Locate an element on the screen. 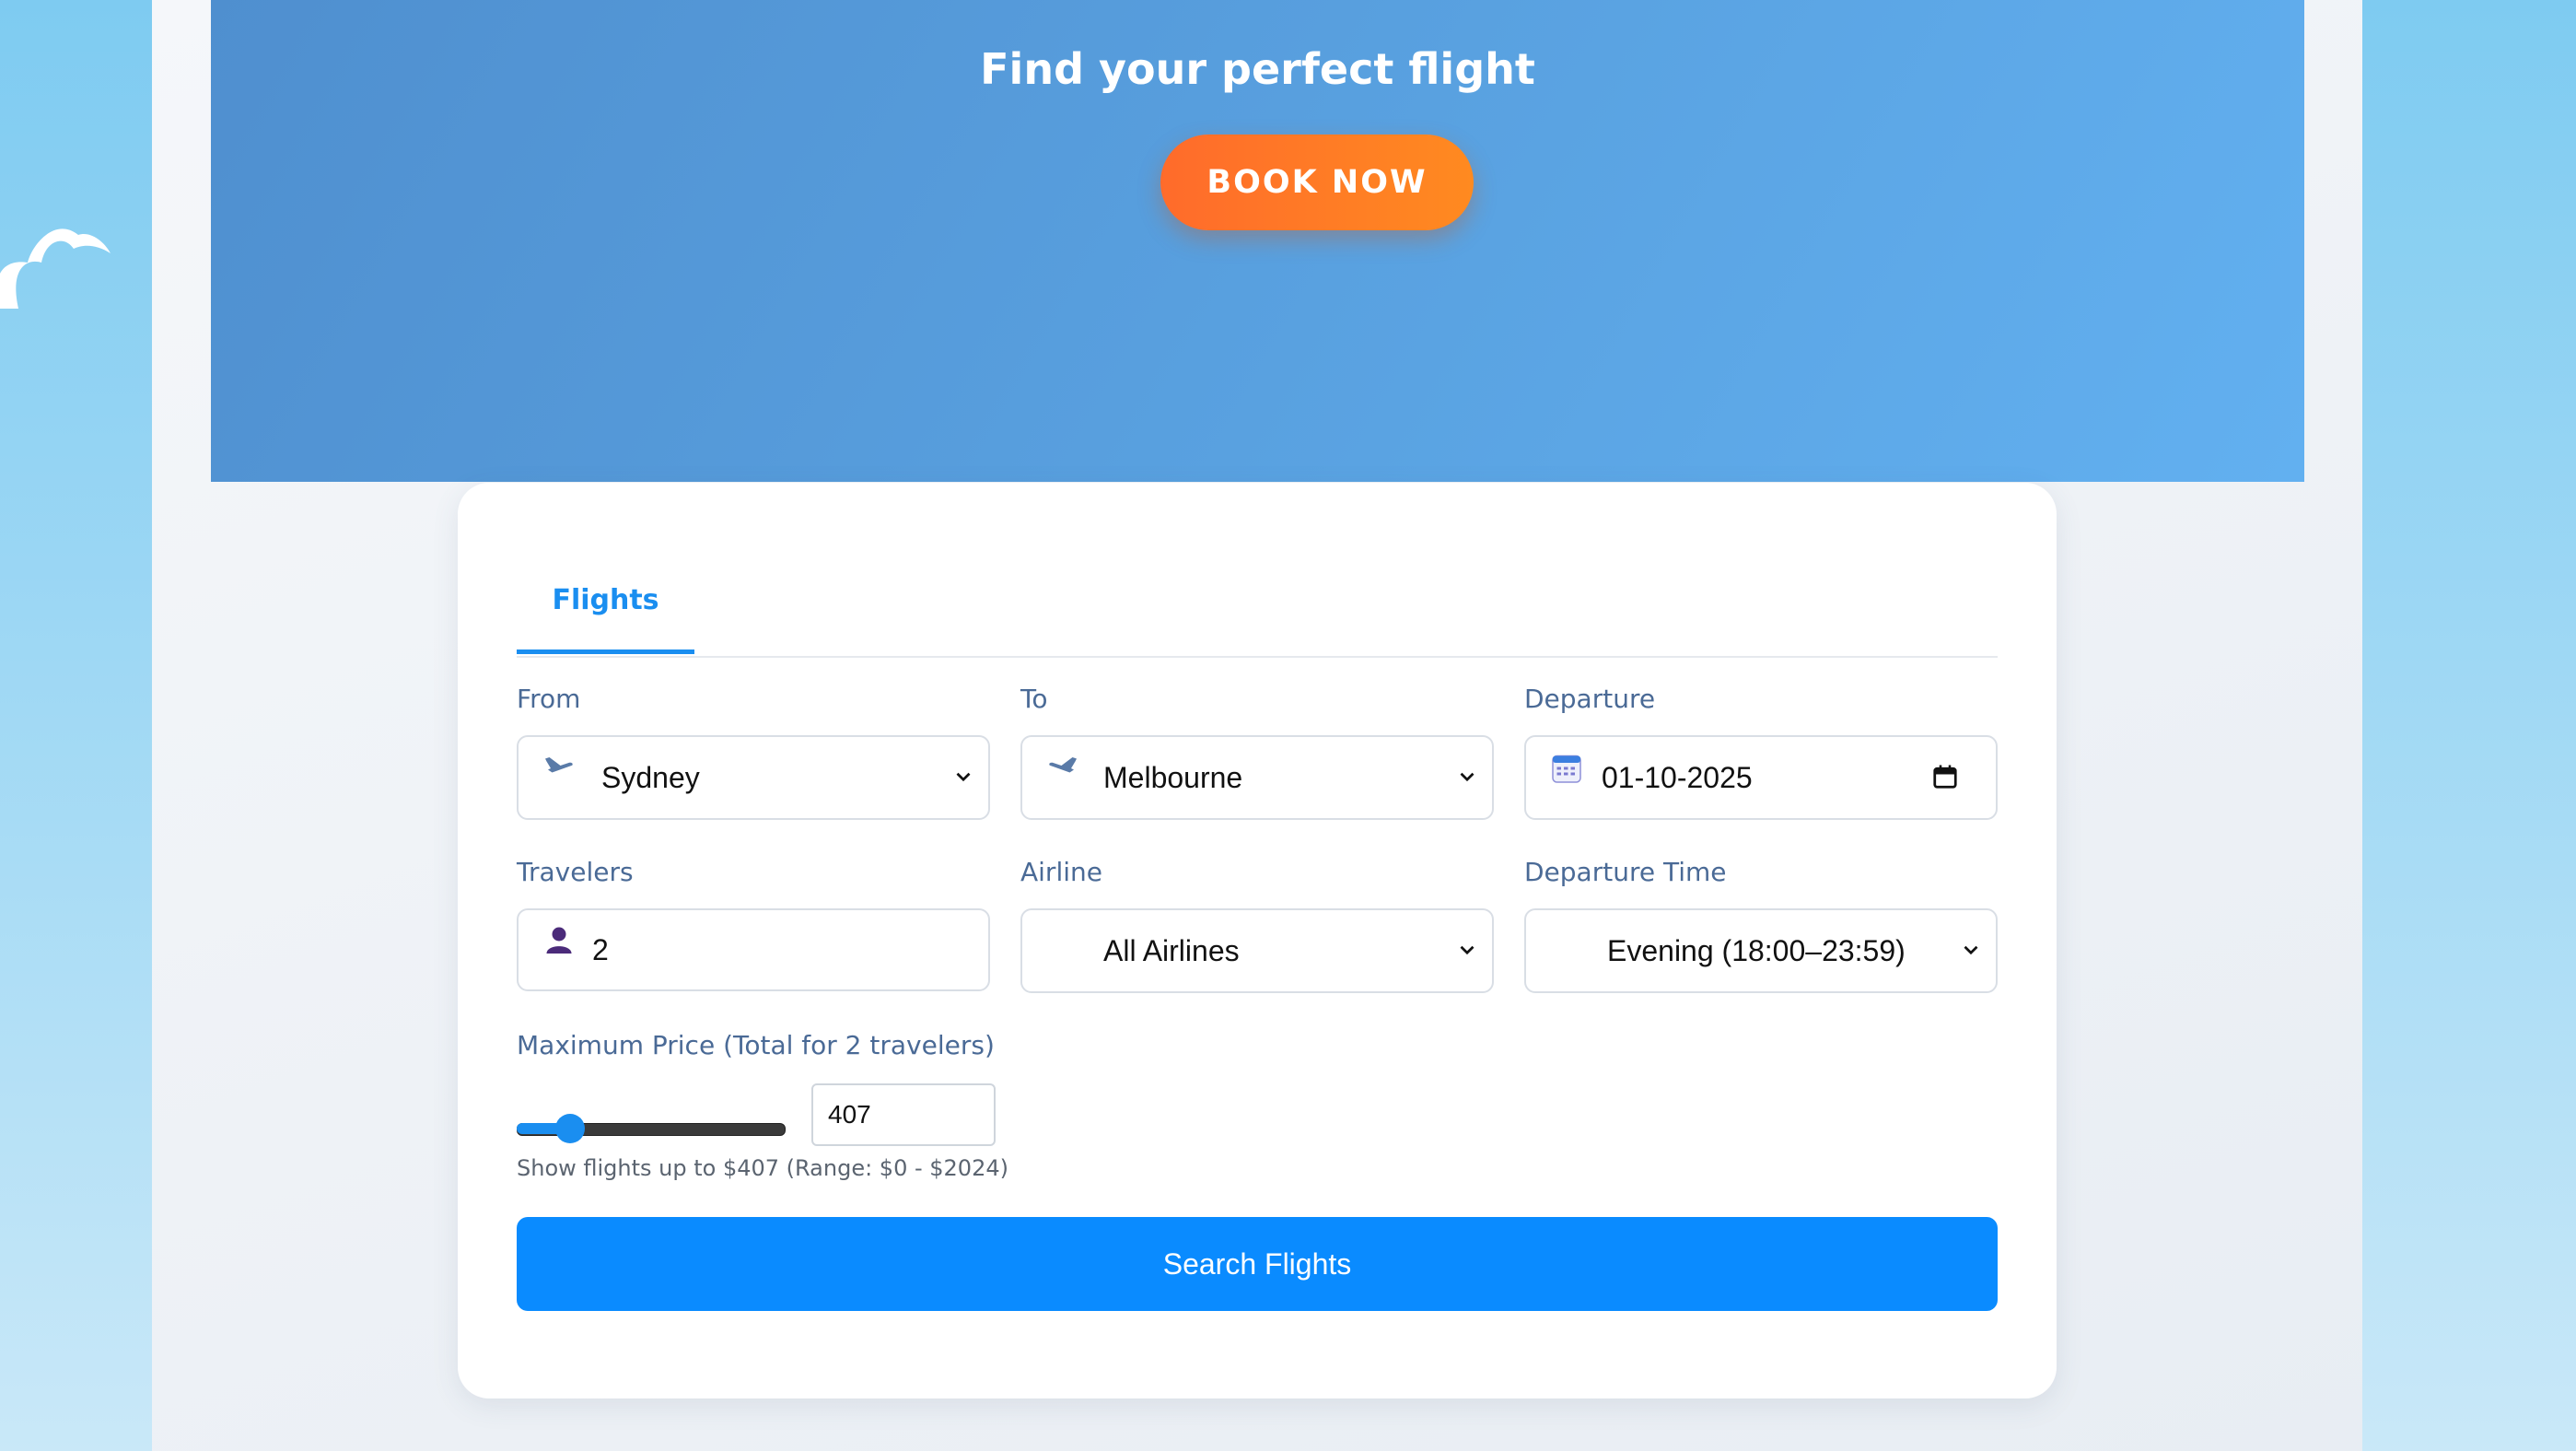 The height and width of the screenshot is (1451, 2576). departure-time-value: Evening (18:00–23:59) is located at coordinates (1756, 951).